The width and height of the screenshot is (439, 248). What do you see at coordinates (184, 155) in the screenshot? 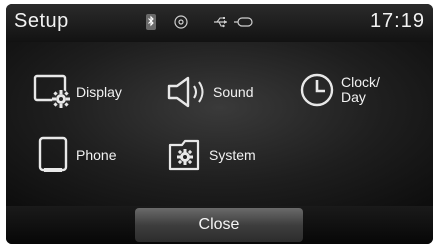
I see `system-icon` at bounding box center [184, 155].